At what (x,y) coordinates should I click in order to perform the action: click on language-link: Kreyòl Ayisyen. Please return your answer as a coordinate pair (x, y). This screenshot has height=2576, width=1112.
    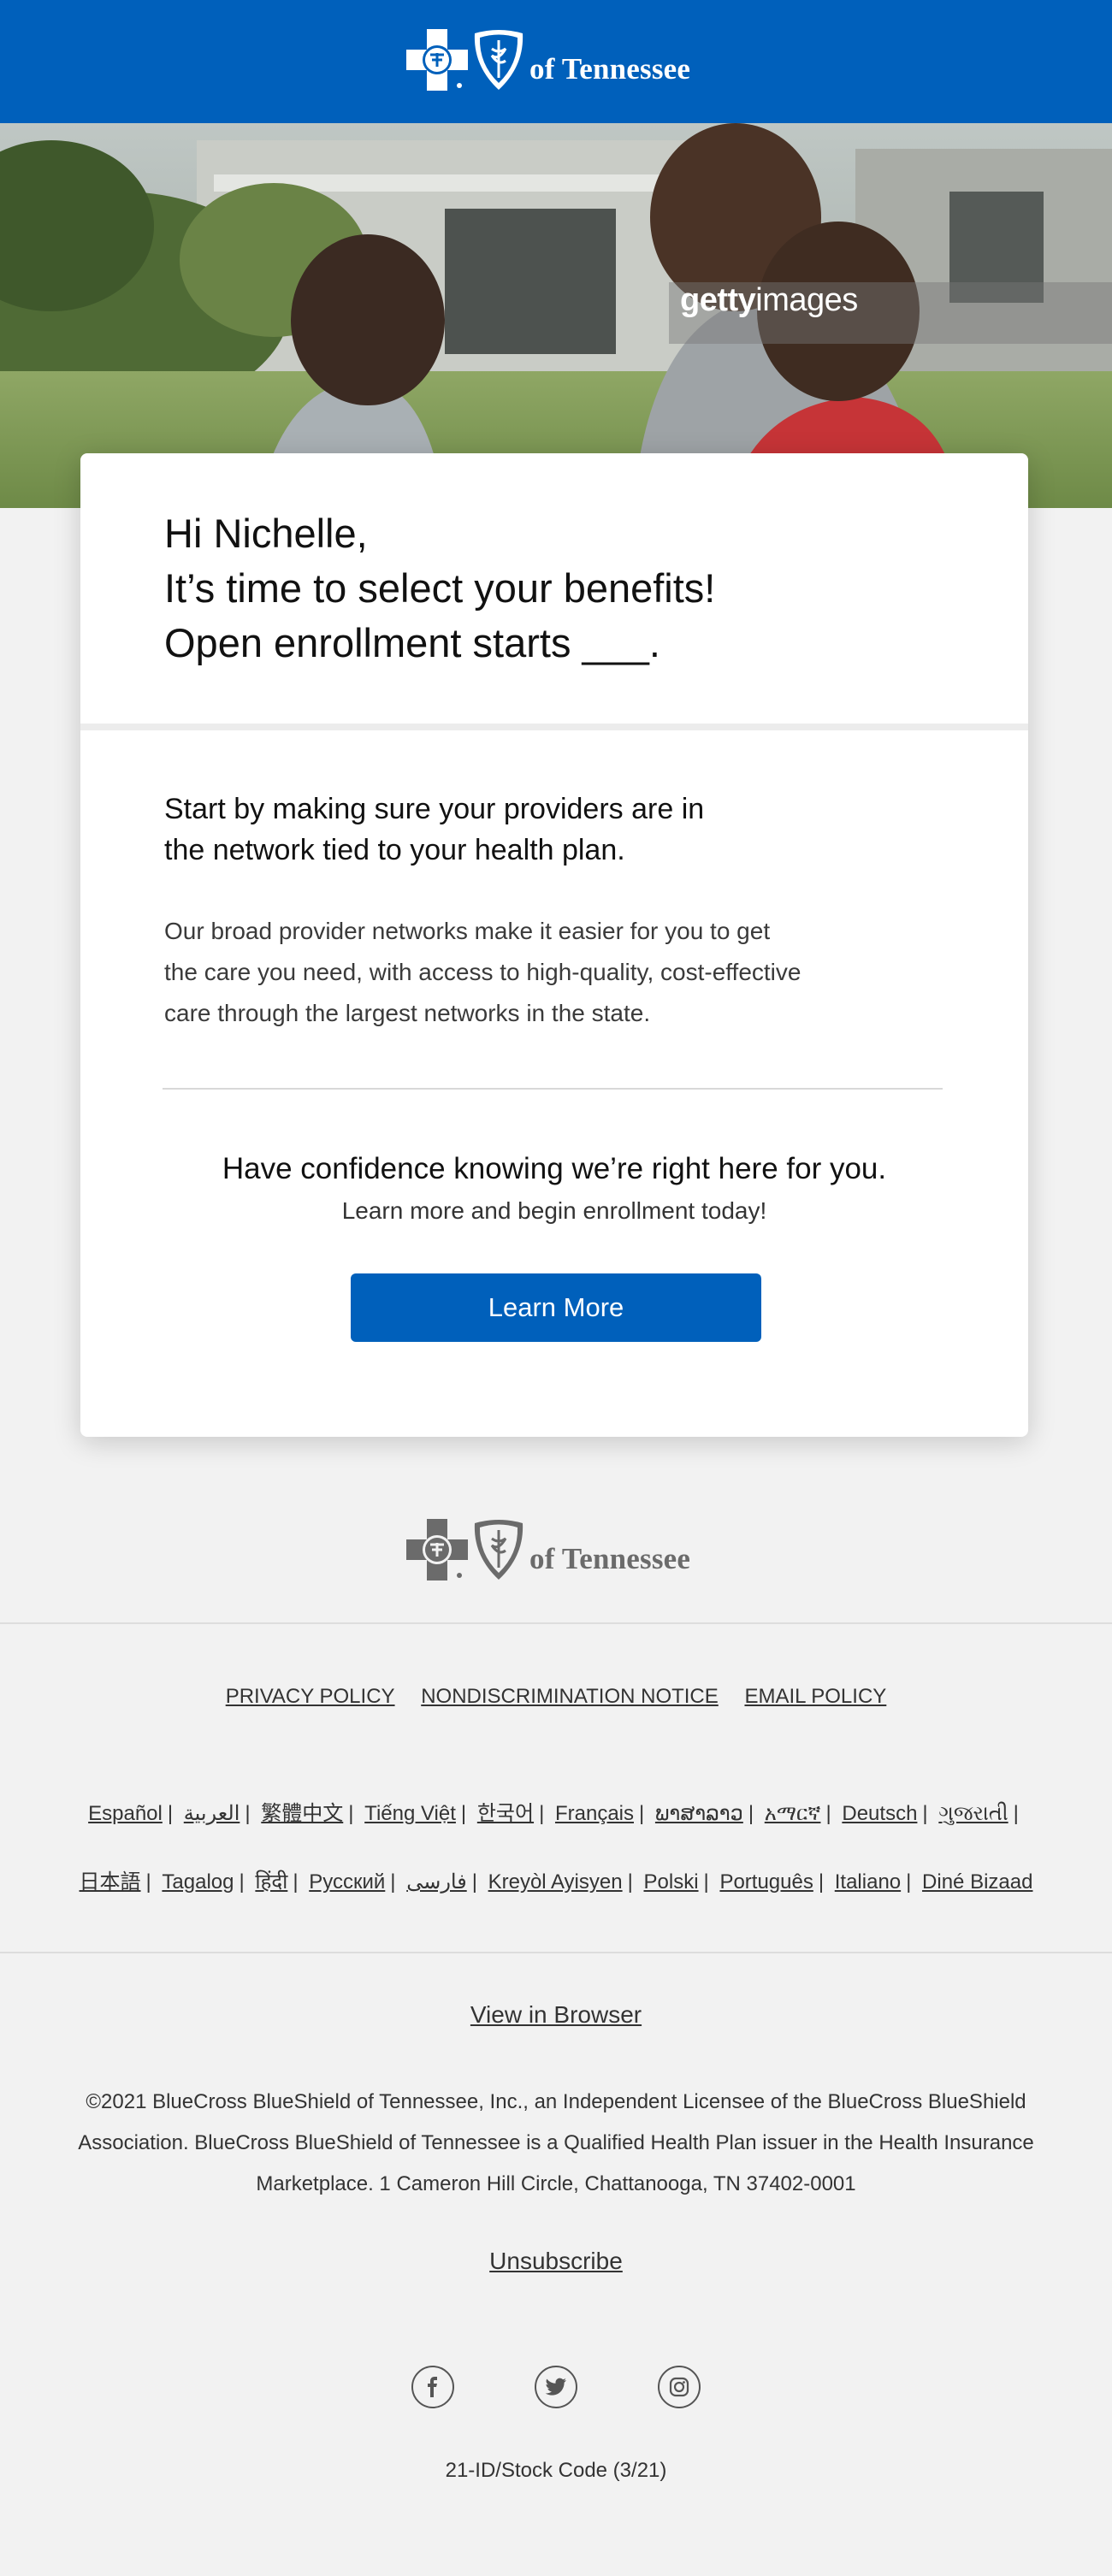
    Looking at the image, I should click on (555, 1882).